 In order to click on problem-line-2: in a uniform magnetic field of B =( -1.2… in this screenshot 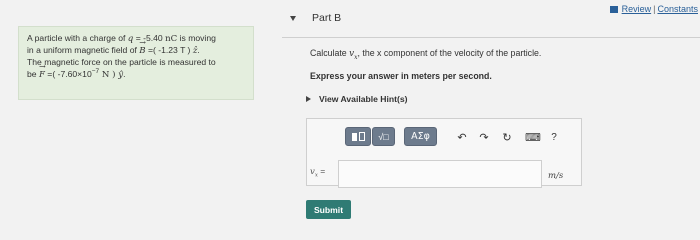, I will do `click(136, 47)`.